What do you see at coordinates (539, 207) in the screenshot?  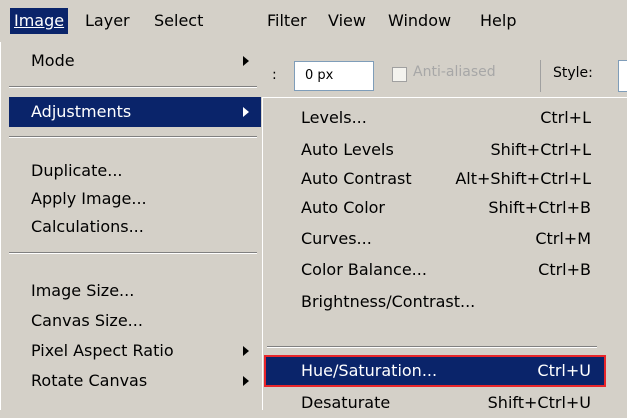 I see `shortcut-label: Shift+Ctrl+B` at bounding box center [539, 207].